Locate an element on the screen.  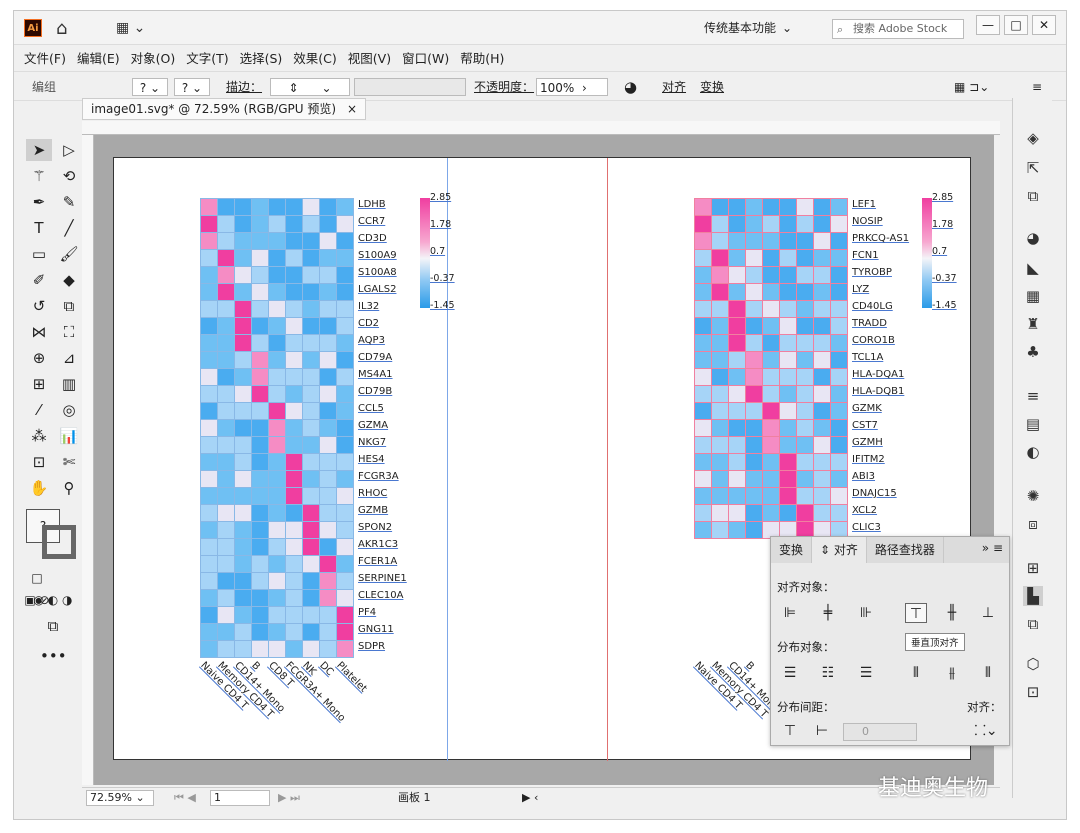
shaper-tool-icon: ✐ is located at coordinates (39, 280).